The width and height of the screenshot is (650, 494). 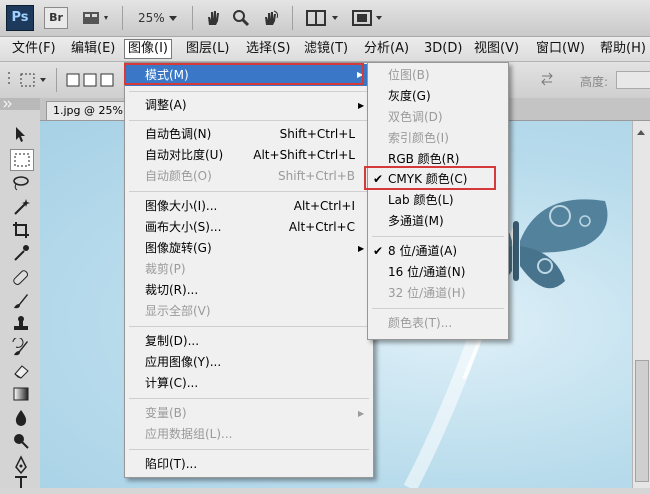 I want to click on menu-file: 文件(F), so click(x=34, y=49).